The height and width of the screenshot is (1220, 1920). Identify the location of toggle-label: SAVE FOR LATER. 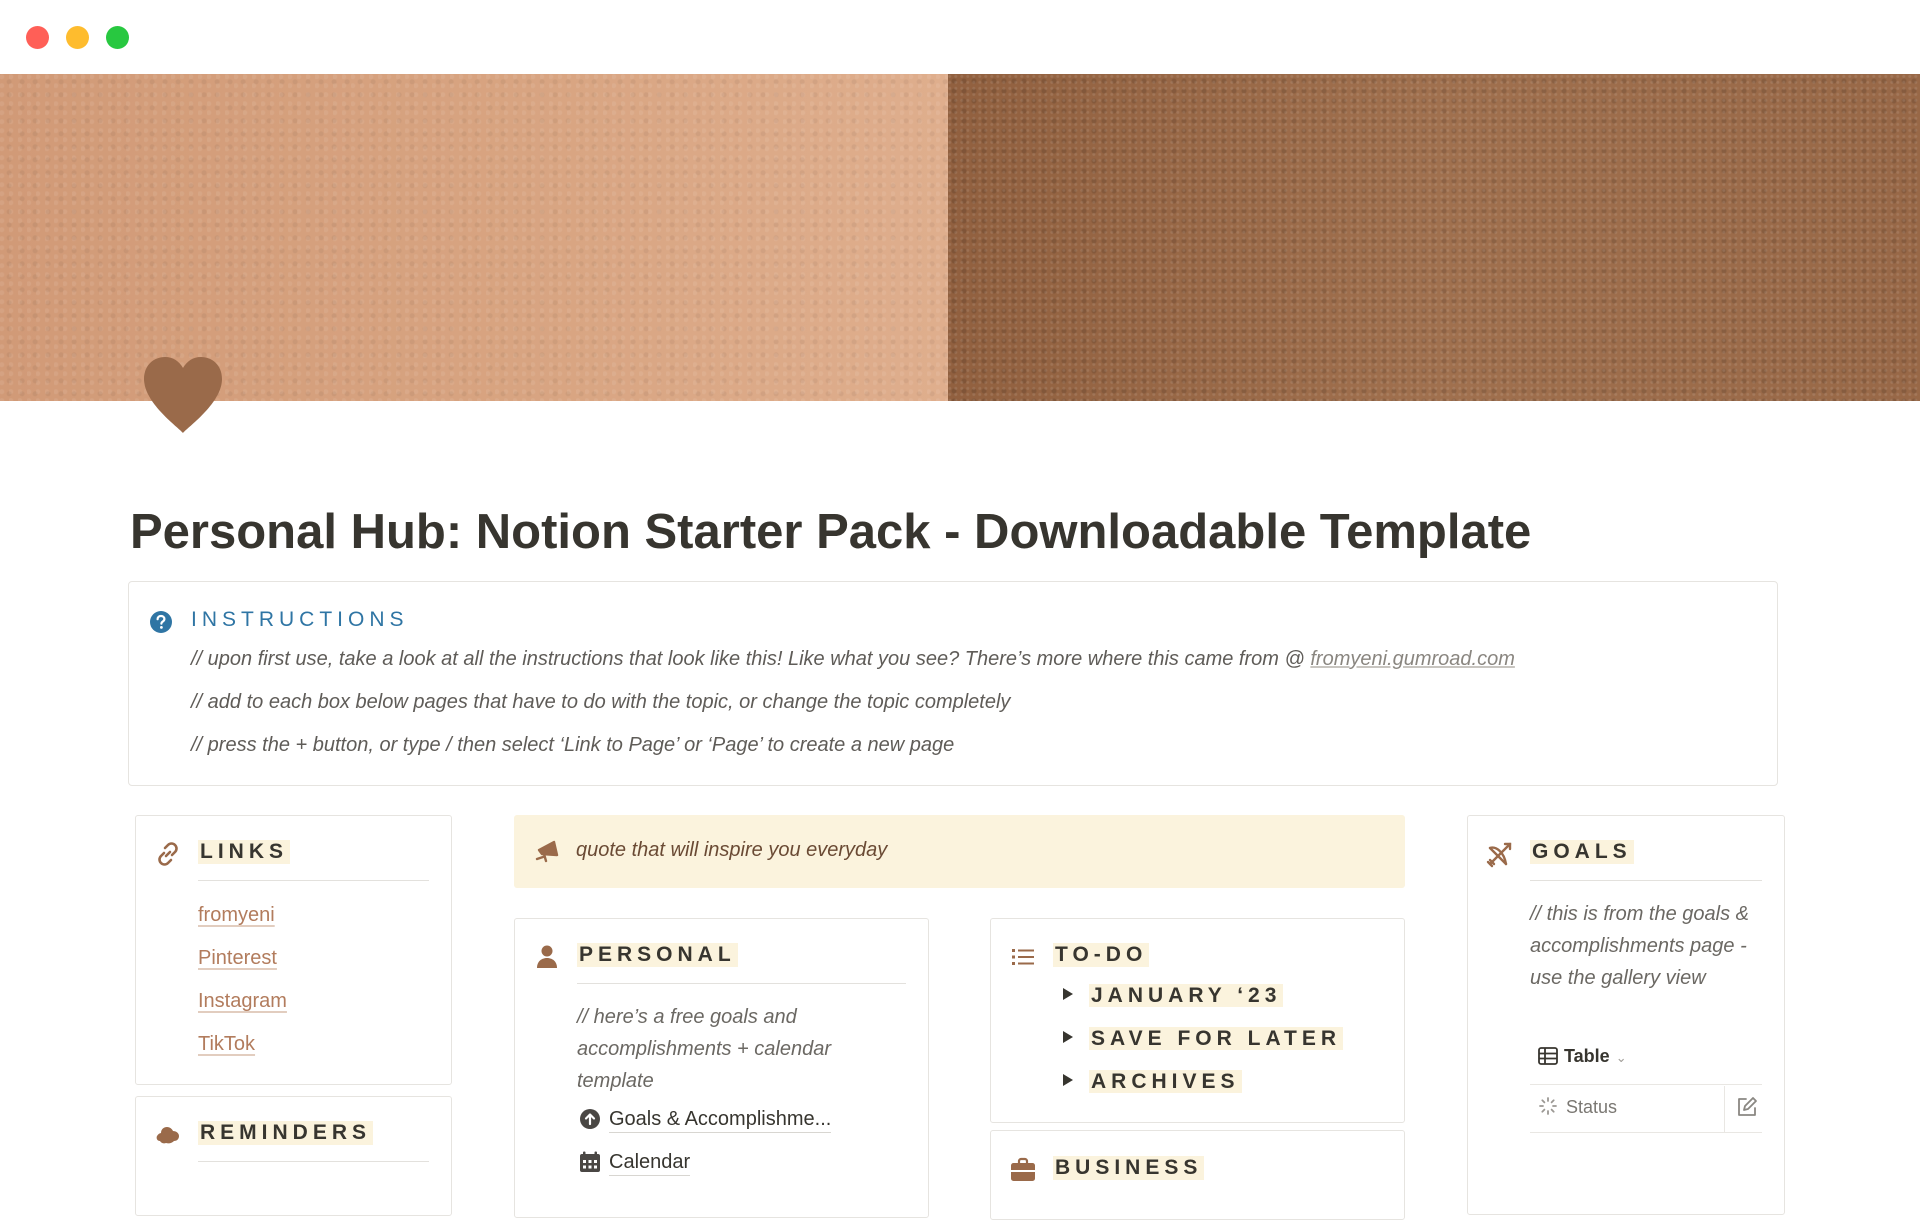
(1216, 1038).